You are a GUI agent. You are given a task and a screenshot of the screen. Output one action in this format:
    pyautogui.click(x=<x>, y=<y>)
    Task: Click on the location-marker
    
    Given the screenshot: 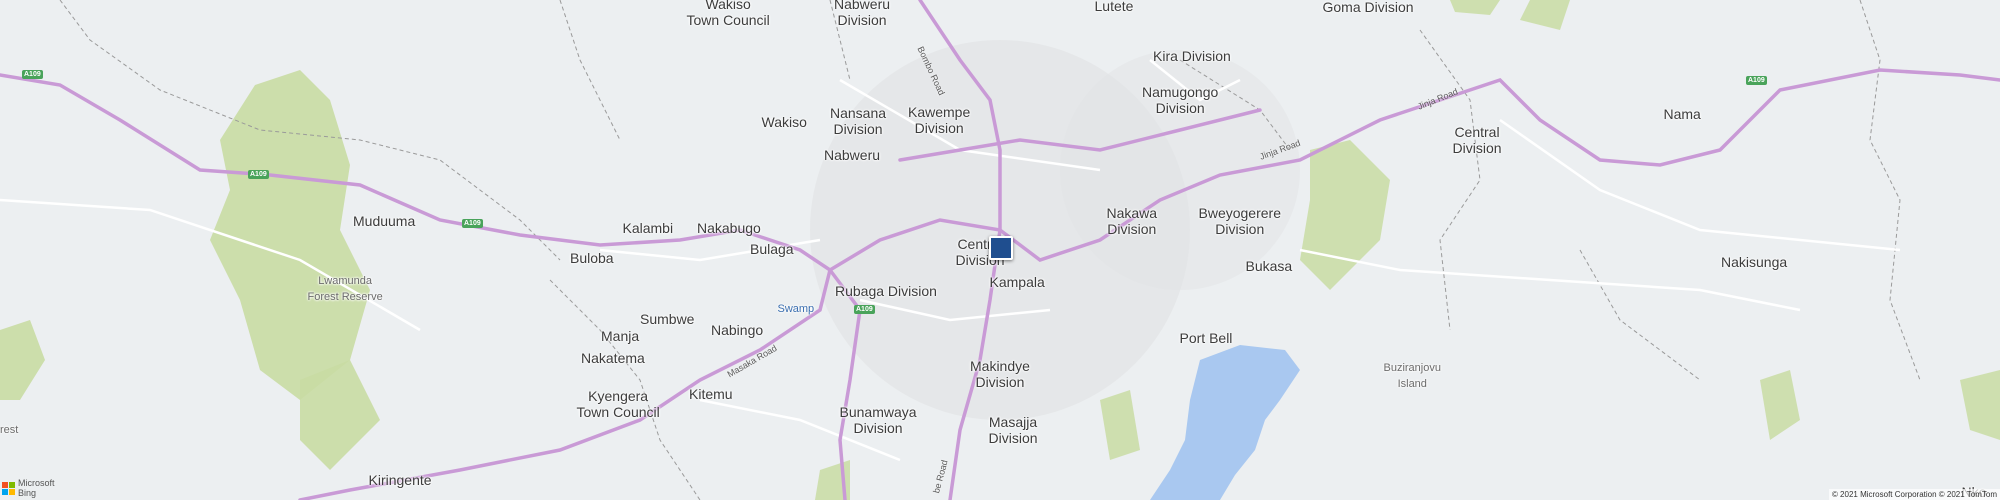 What is the action you would take?
    pyautogui.click(x=1001, y=248)
    